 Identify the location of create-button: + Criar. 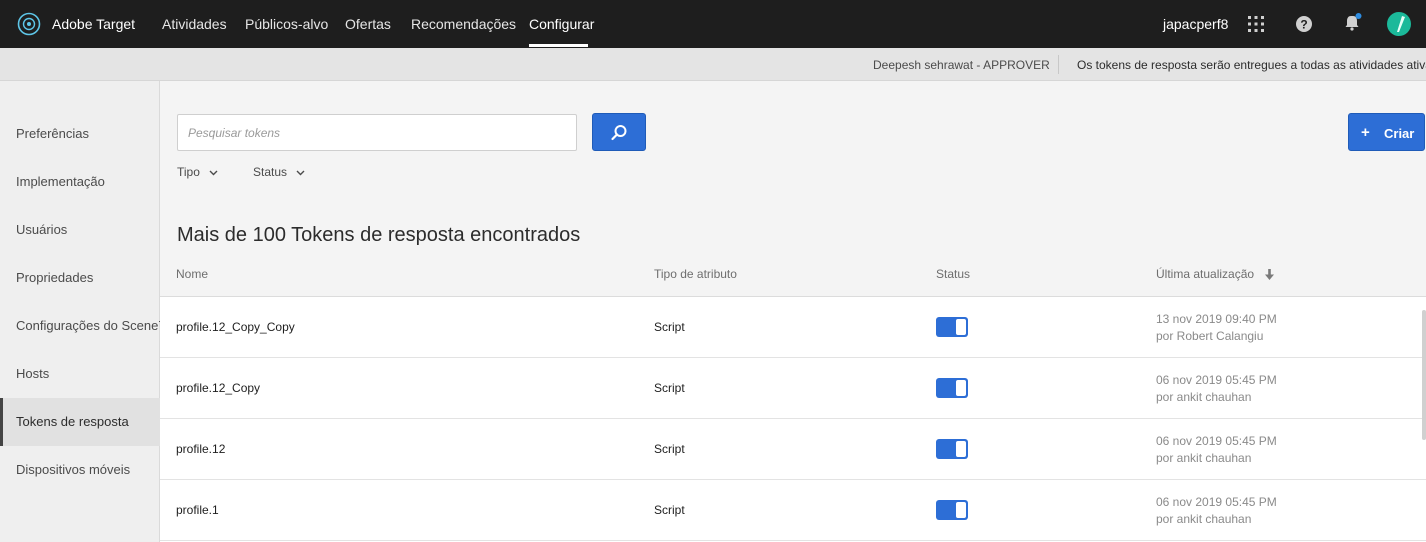
(1386, 132).